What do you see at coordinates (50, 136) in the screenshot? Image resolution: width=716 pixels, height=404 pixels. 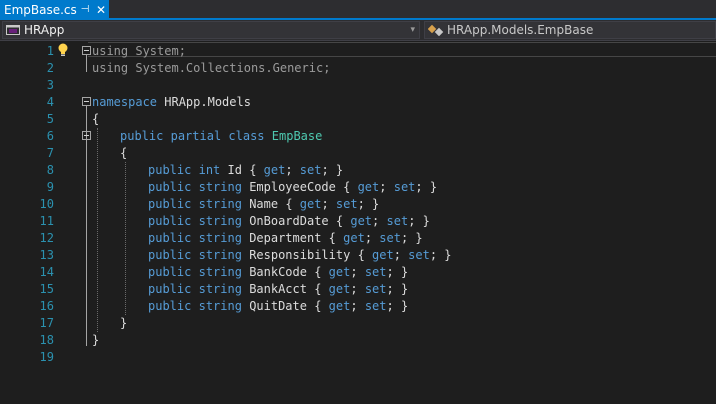 I see `line-number: 6` at bounding box center [50, 136].